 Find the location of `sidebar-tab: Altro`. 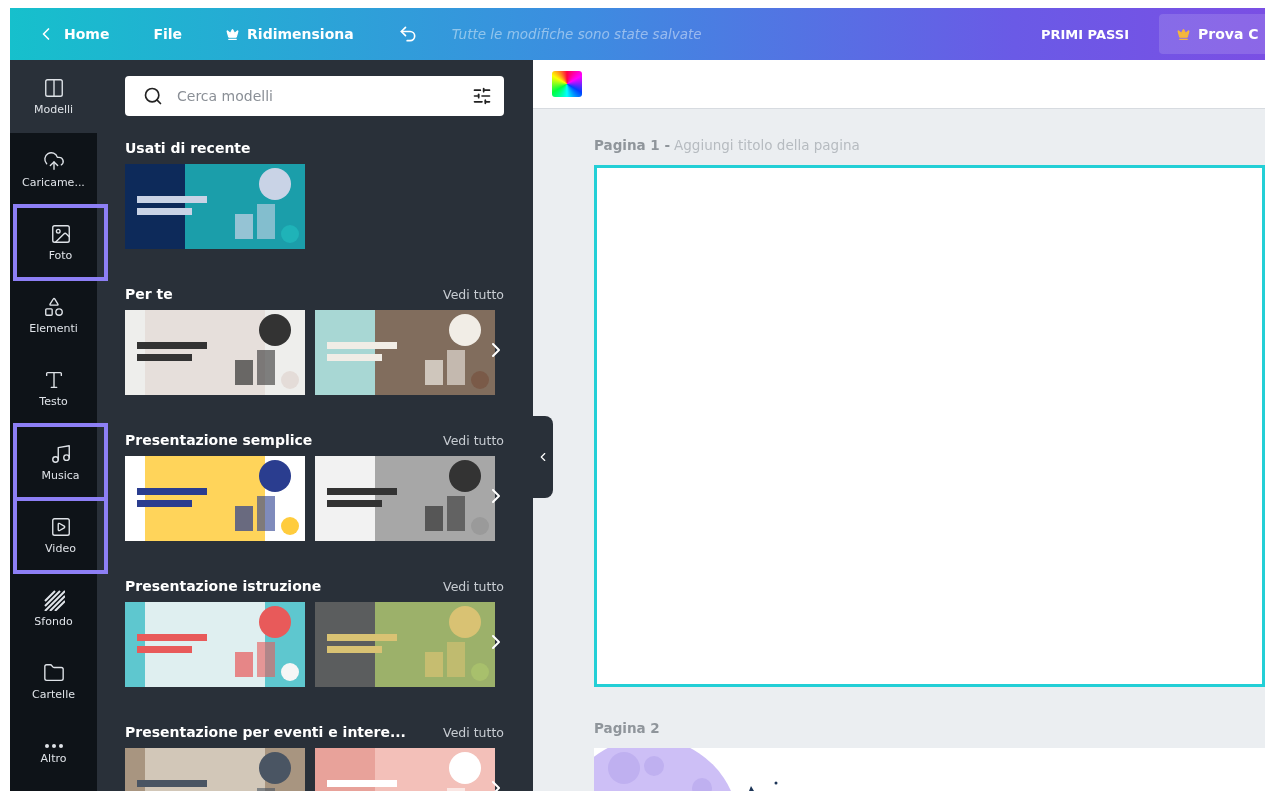

sidebar-tab: Altro is located at coordinates (53, 754).